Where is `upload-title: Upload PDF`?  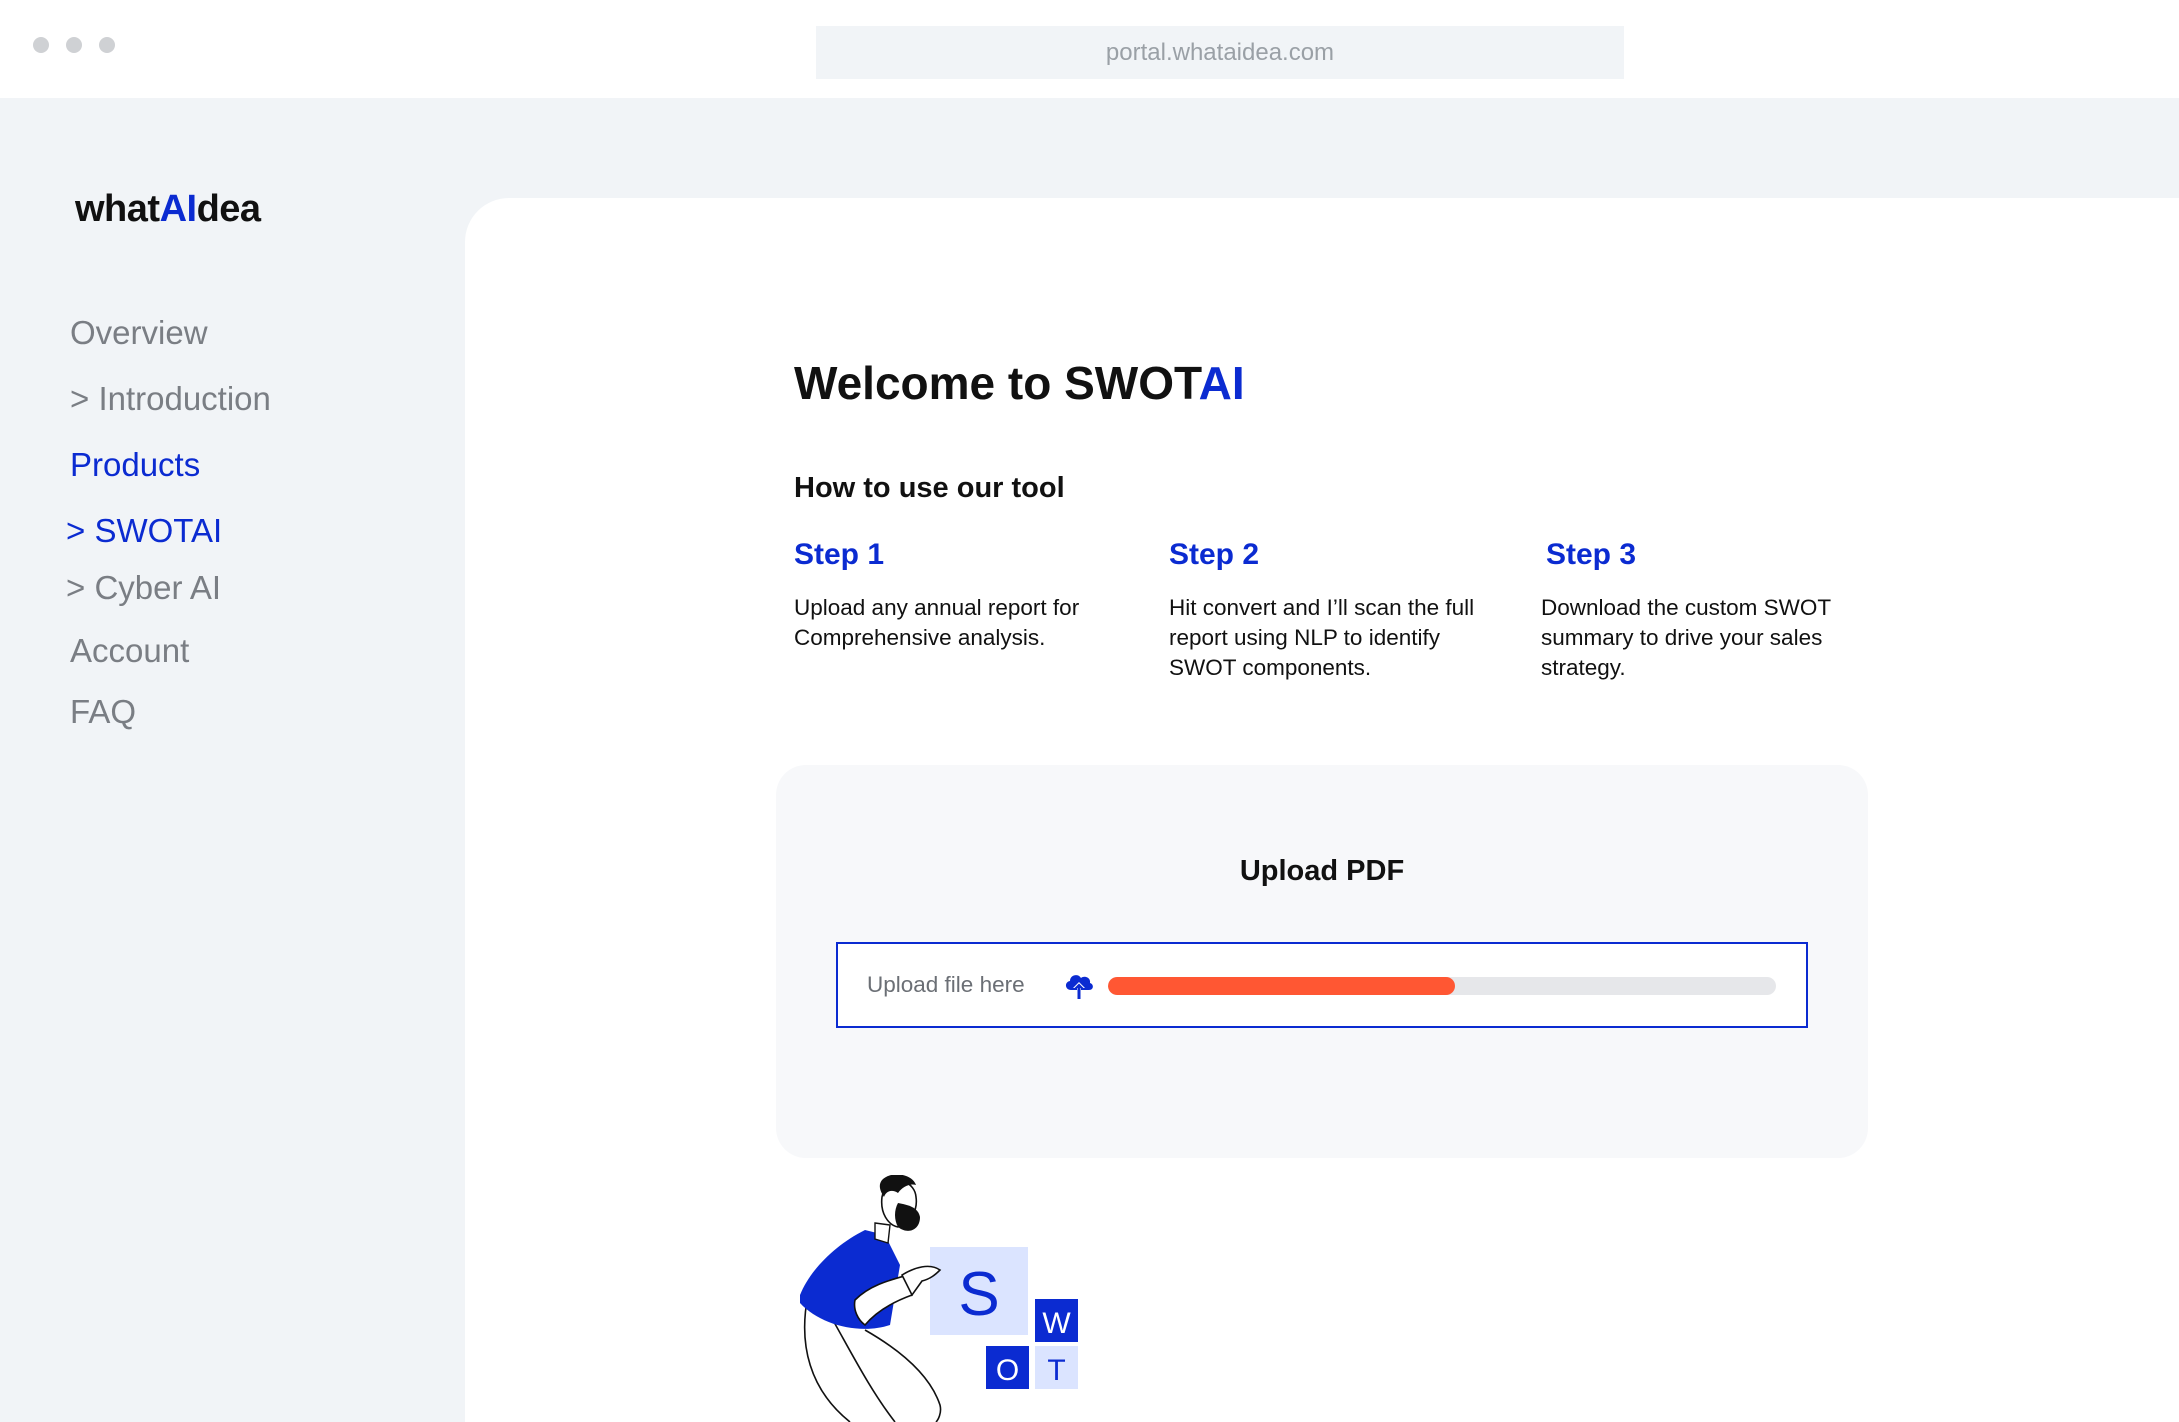
upload-title: Upload PDF is located at coordinates (1322, 871).